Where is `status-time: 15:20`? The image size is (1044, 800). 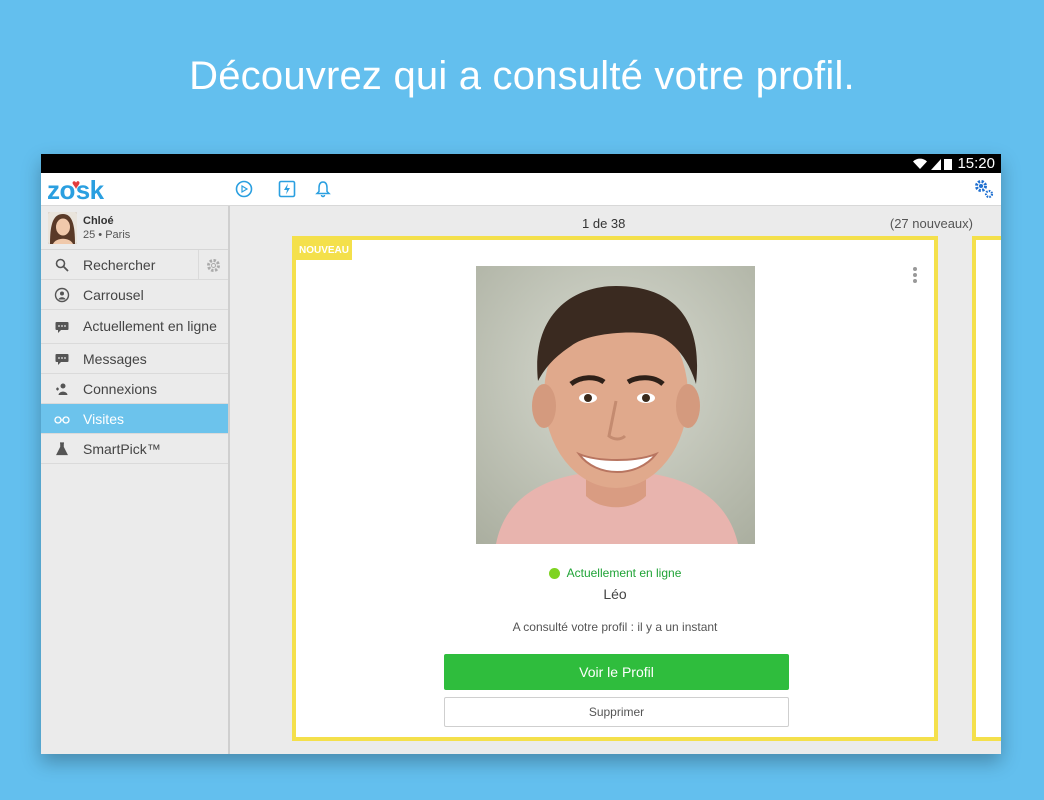
status-time: 15:20 is located at coordinates (976, 163).